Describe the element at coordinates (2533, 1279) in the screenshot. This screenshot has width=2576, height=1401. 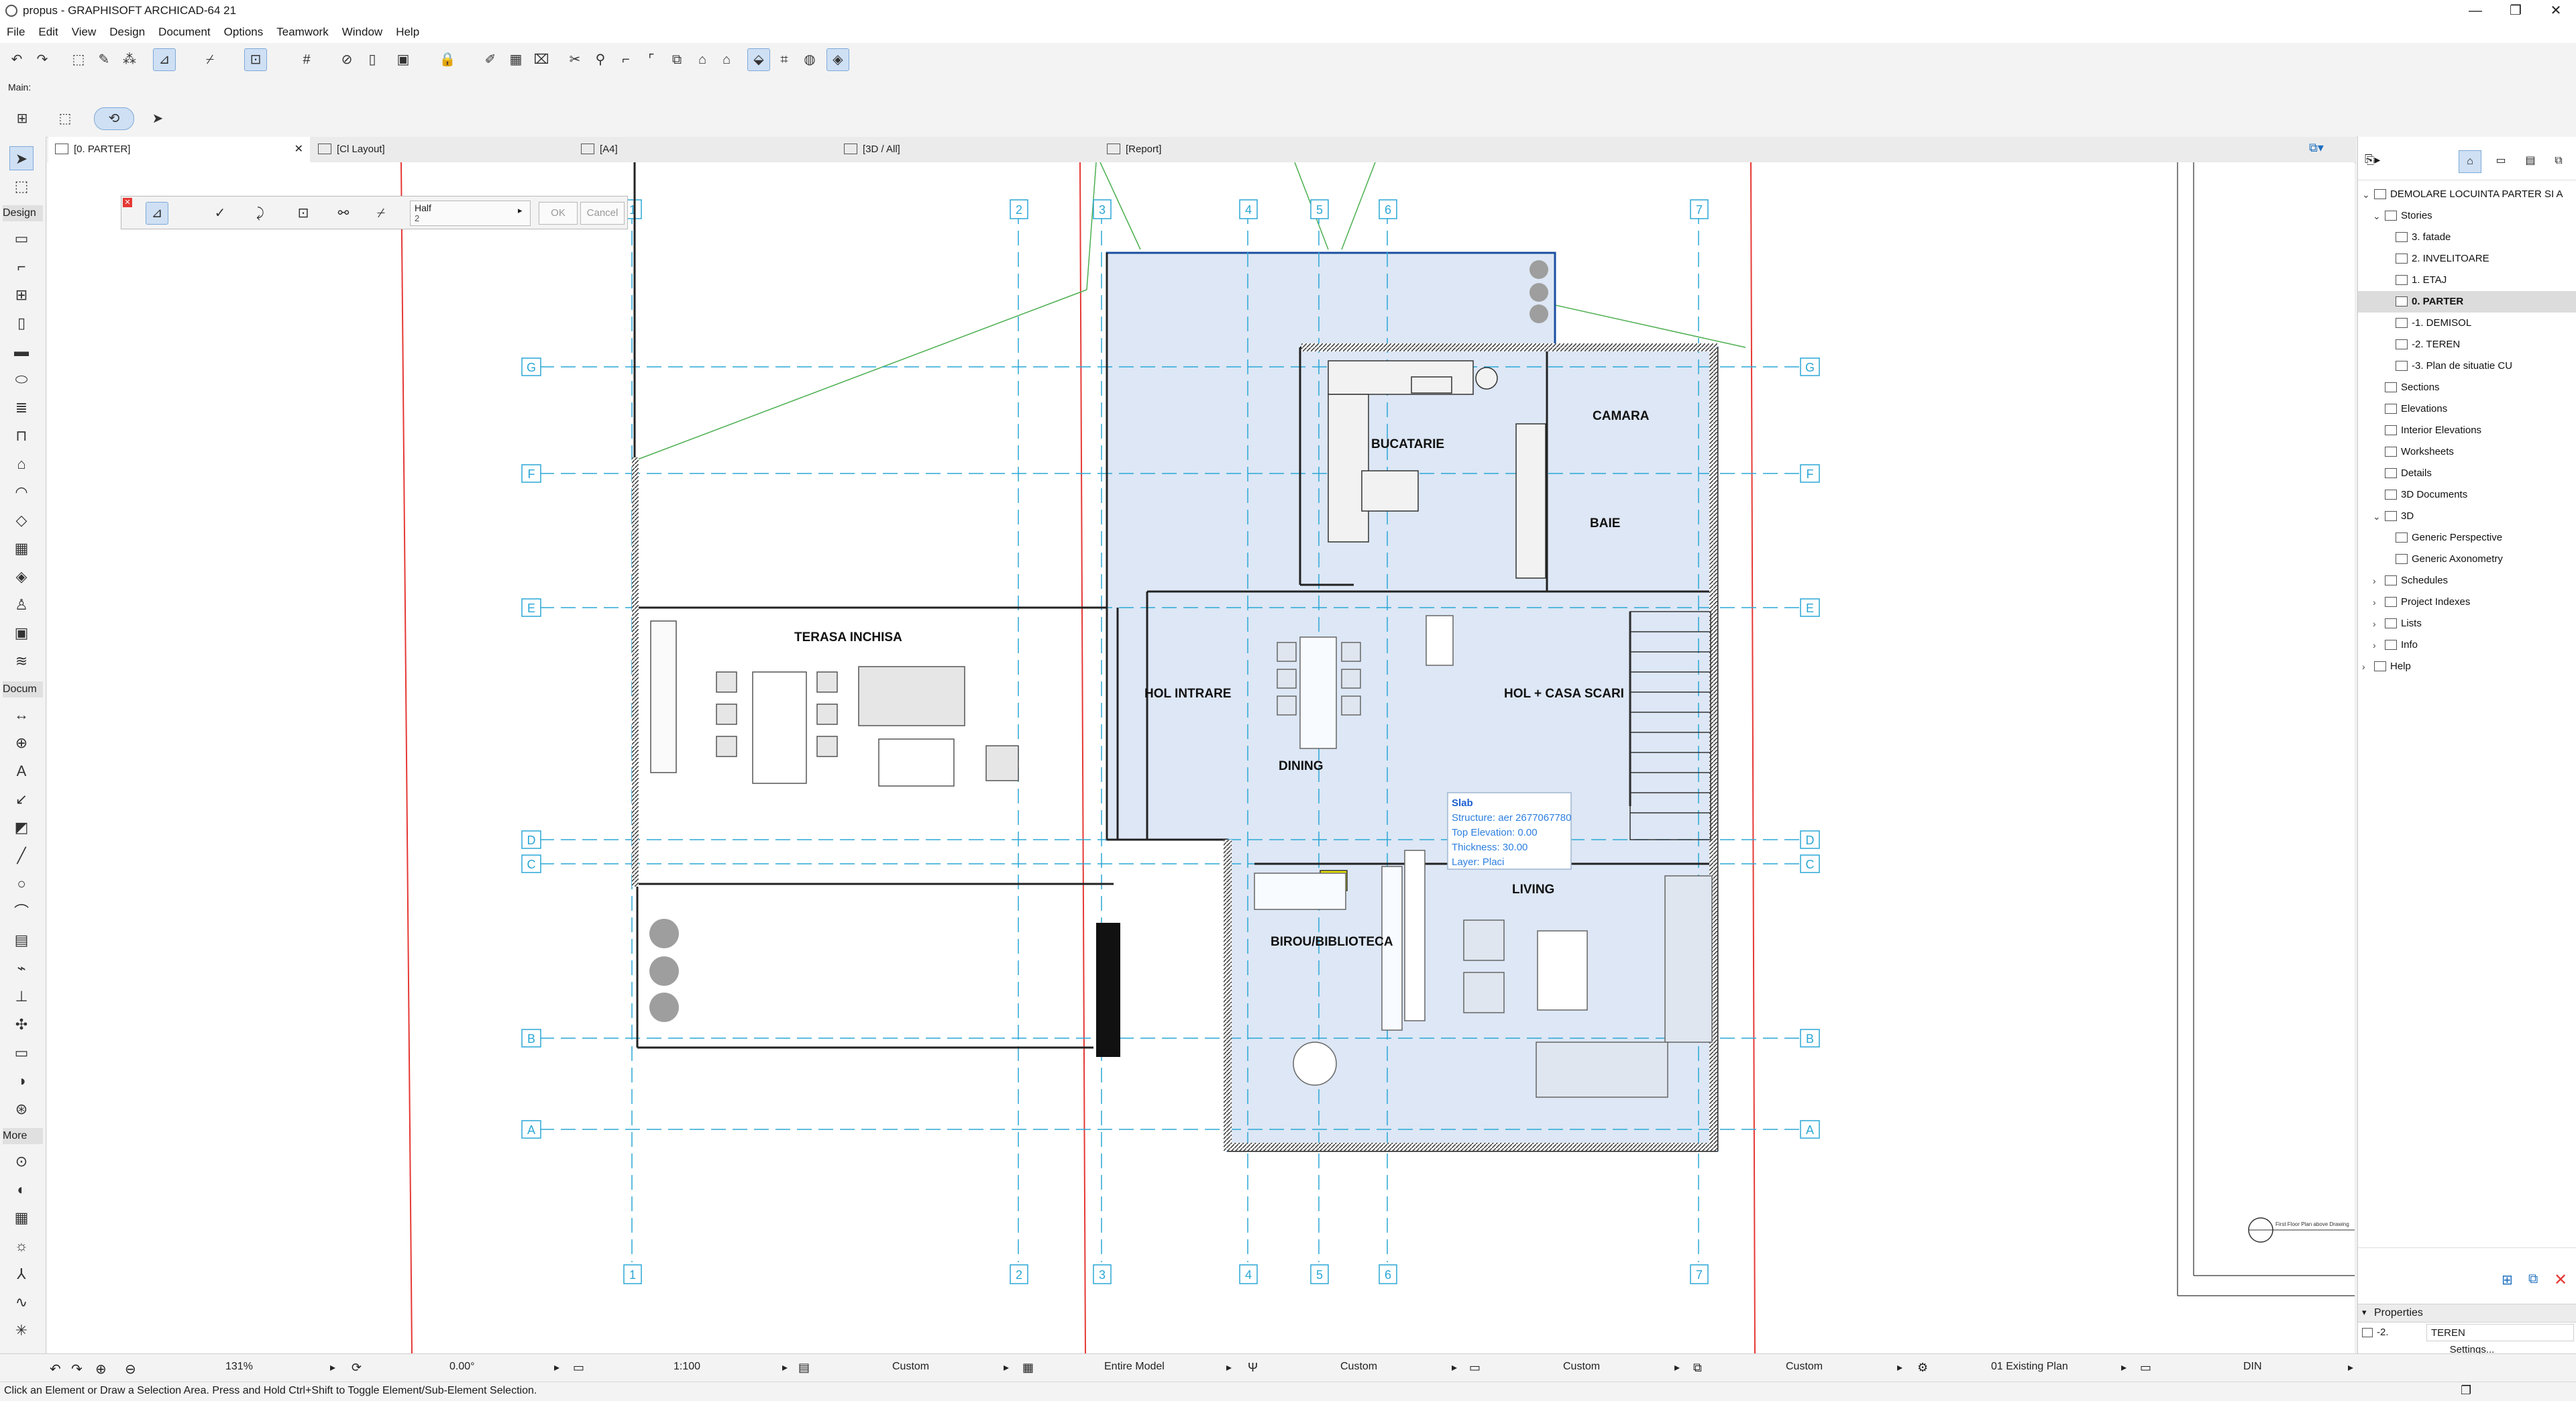
I see `clone-folder-icon: ⧉` at that location.